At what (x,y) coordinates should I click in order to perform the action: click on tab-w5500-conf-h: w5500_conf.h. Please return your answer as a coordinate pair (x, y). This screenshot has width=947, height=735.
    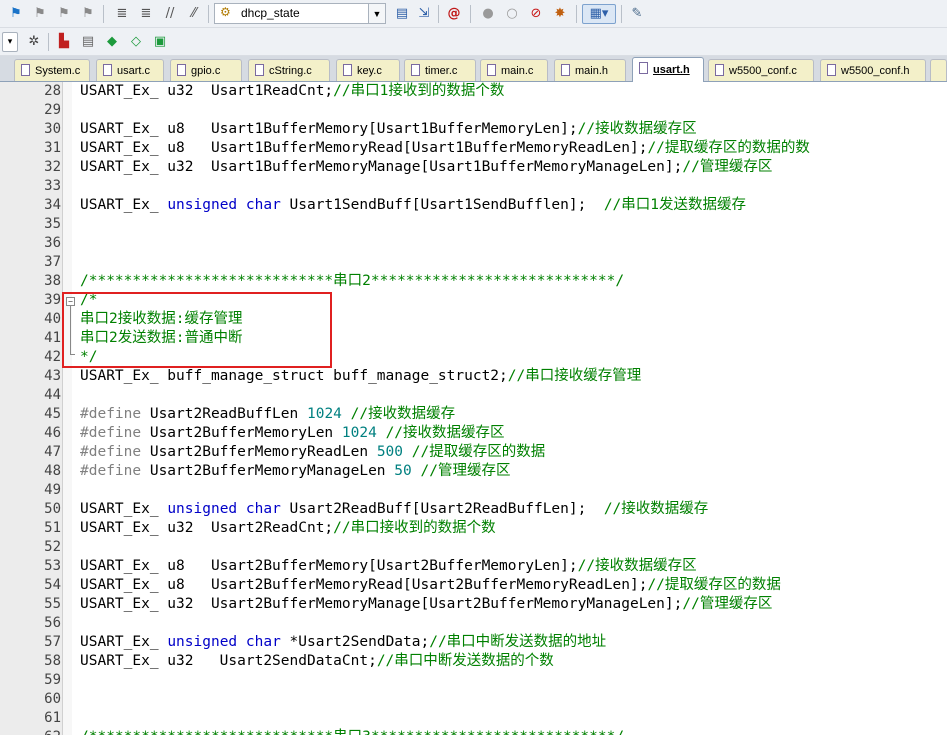
    Looking at the image, I should click on (873, 70).